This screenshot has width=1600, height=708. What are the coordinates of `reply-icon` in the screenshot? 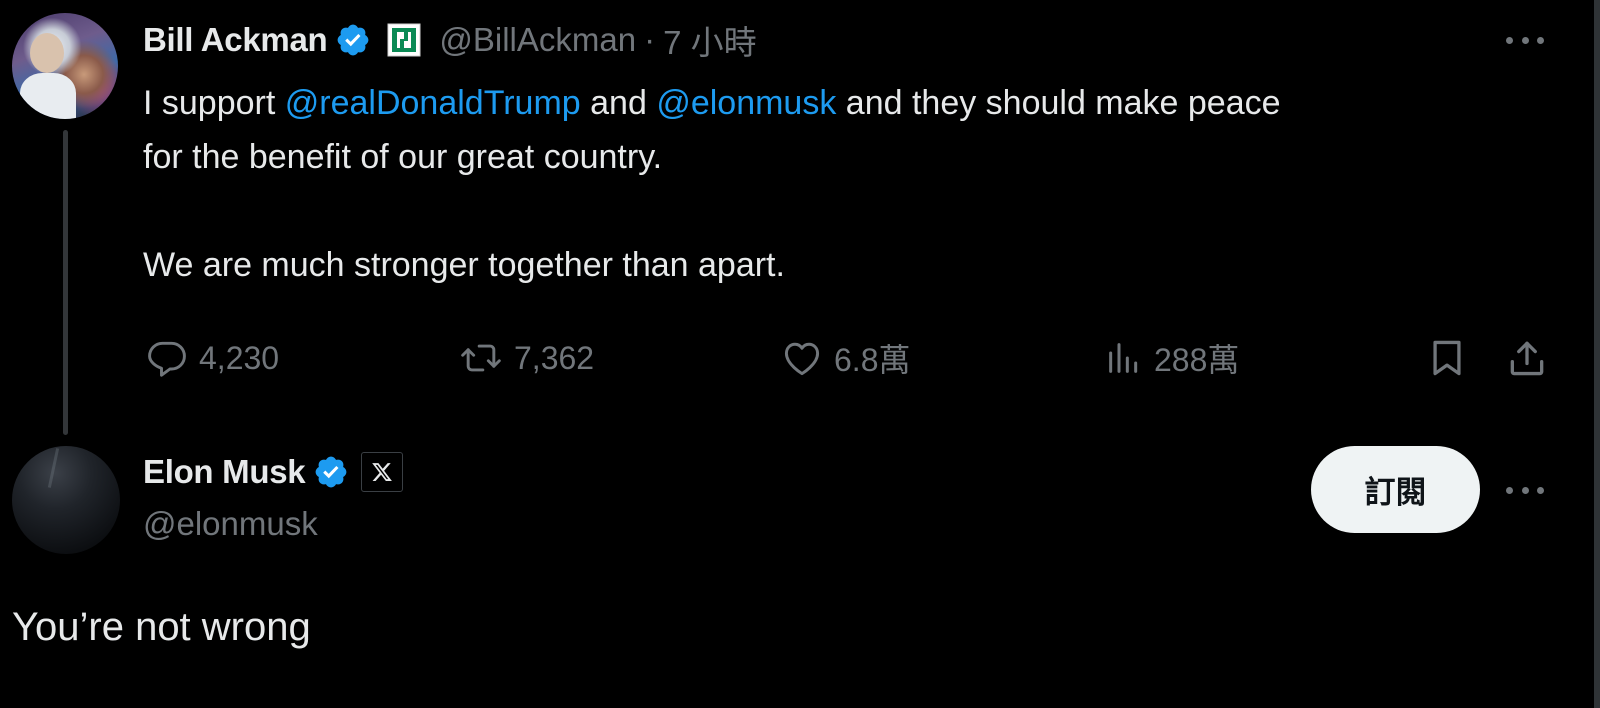 It's located at (167, 358).